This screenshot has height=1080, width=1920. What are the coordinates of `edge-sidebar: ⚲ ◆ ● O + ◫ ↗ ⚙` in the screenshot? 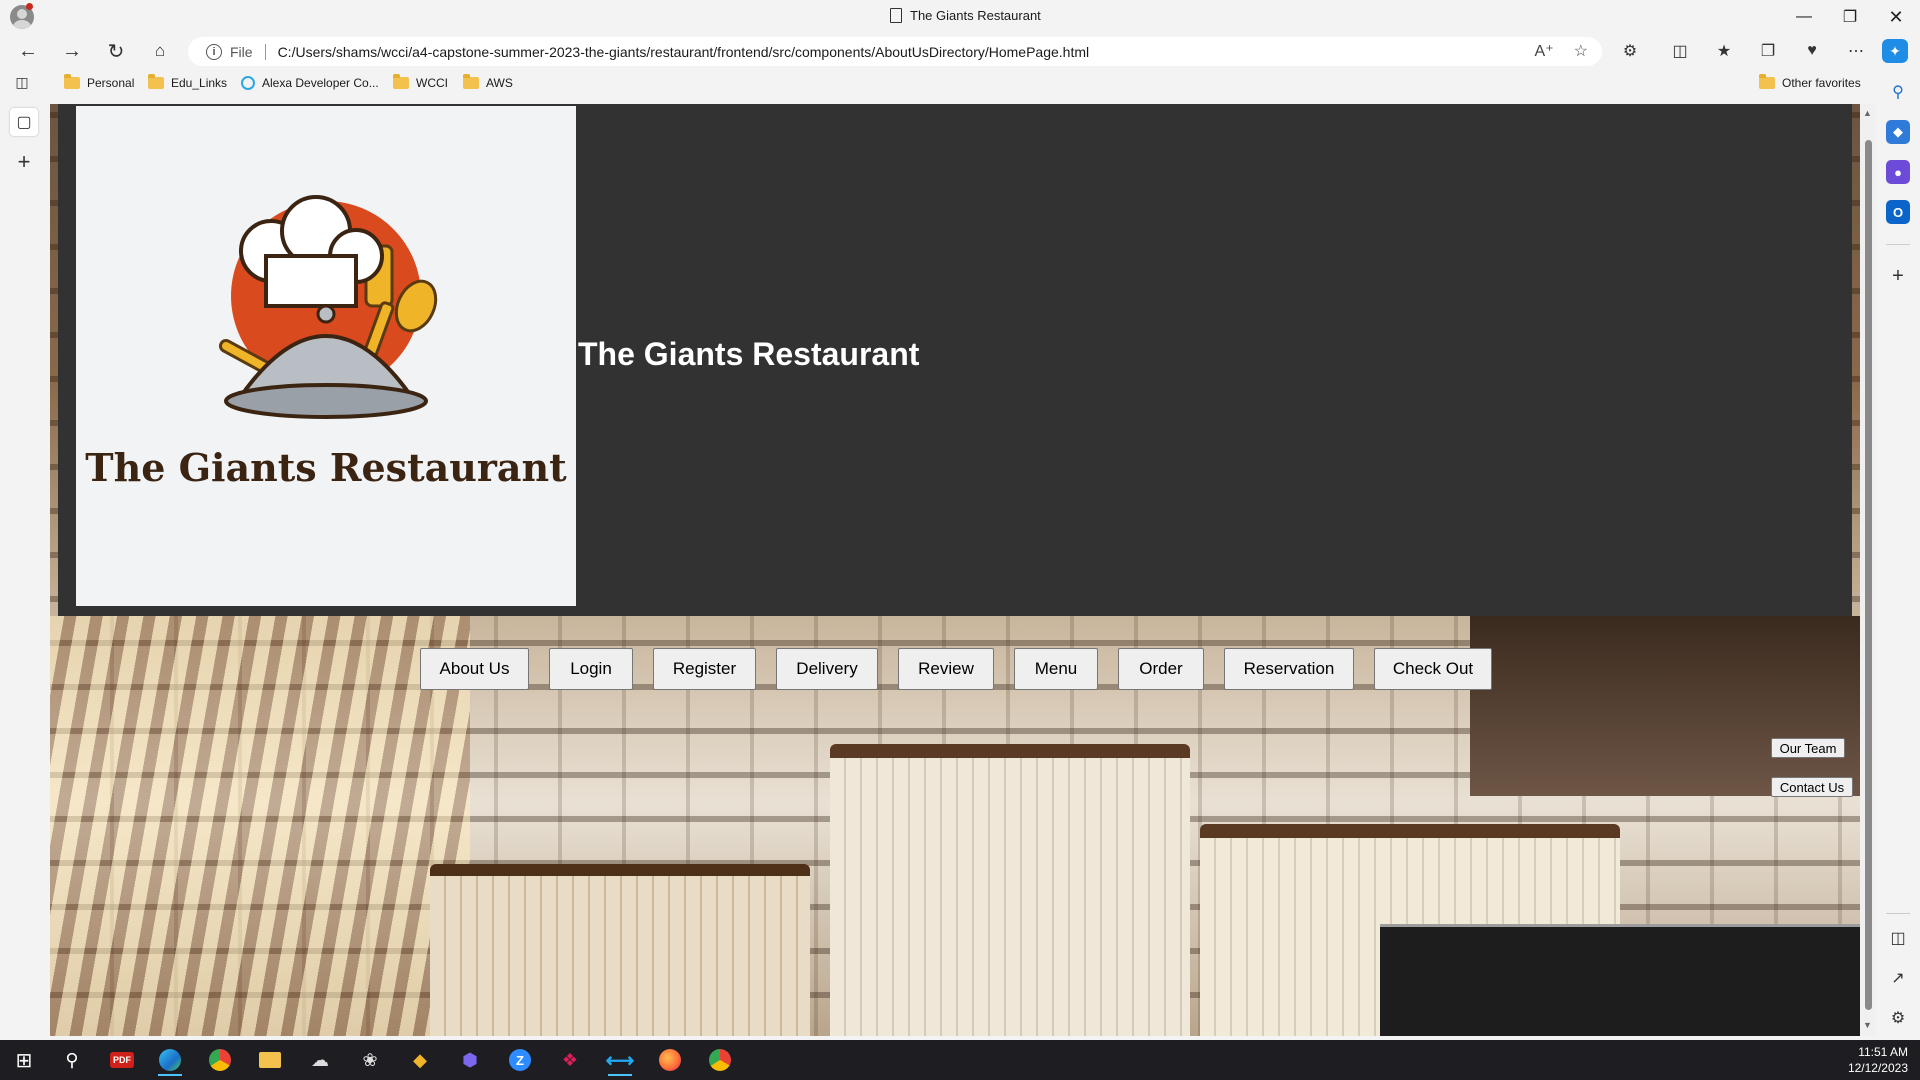 It's located at (1898, 554).